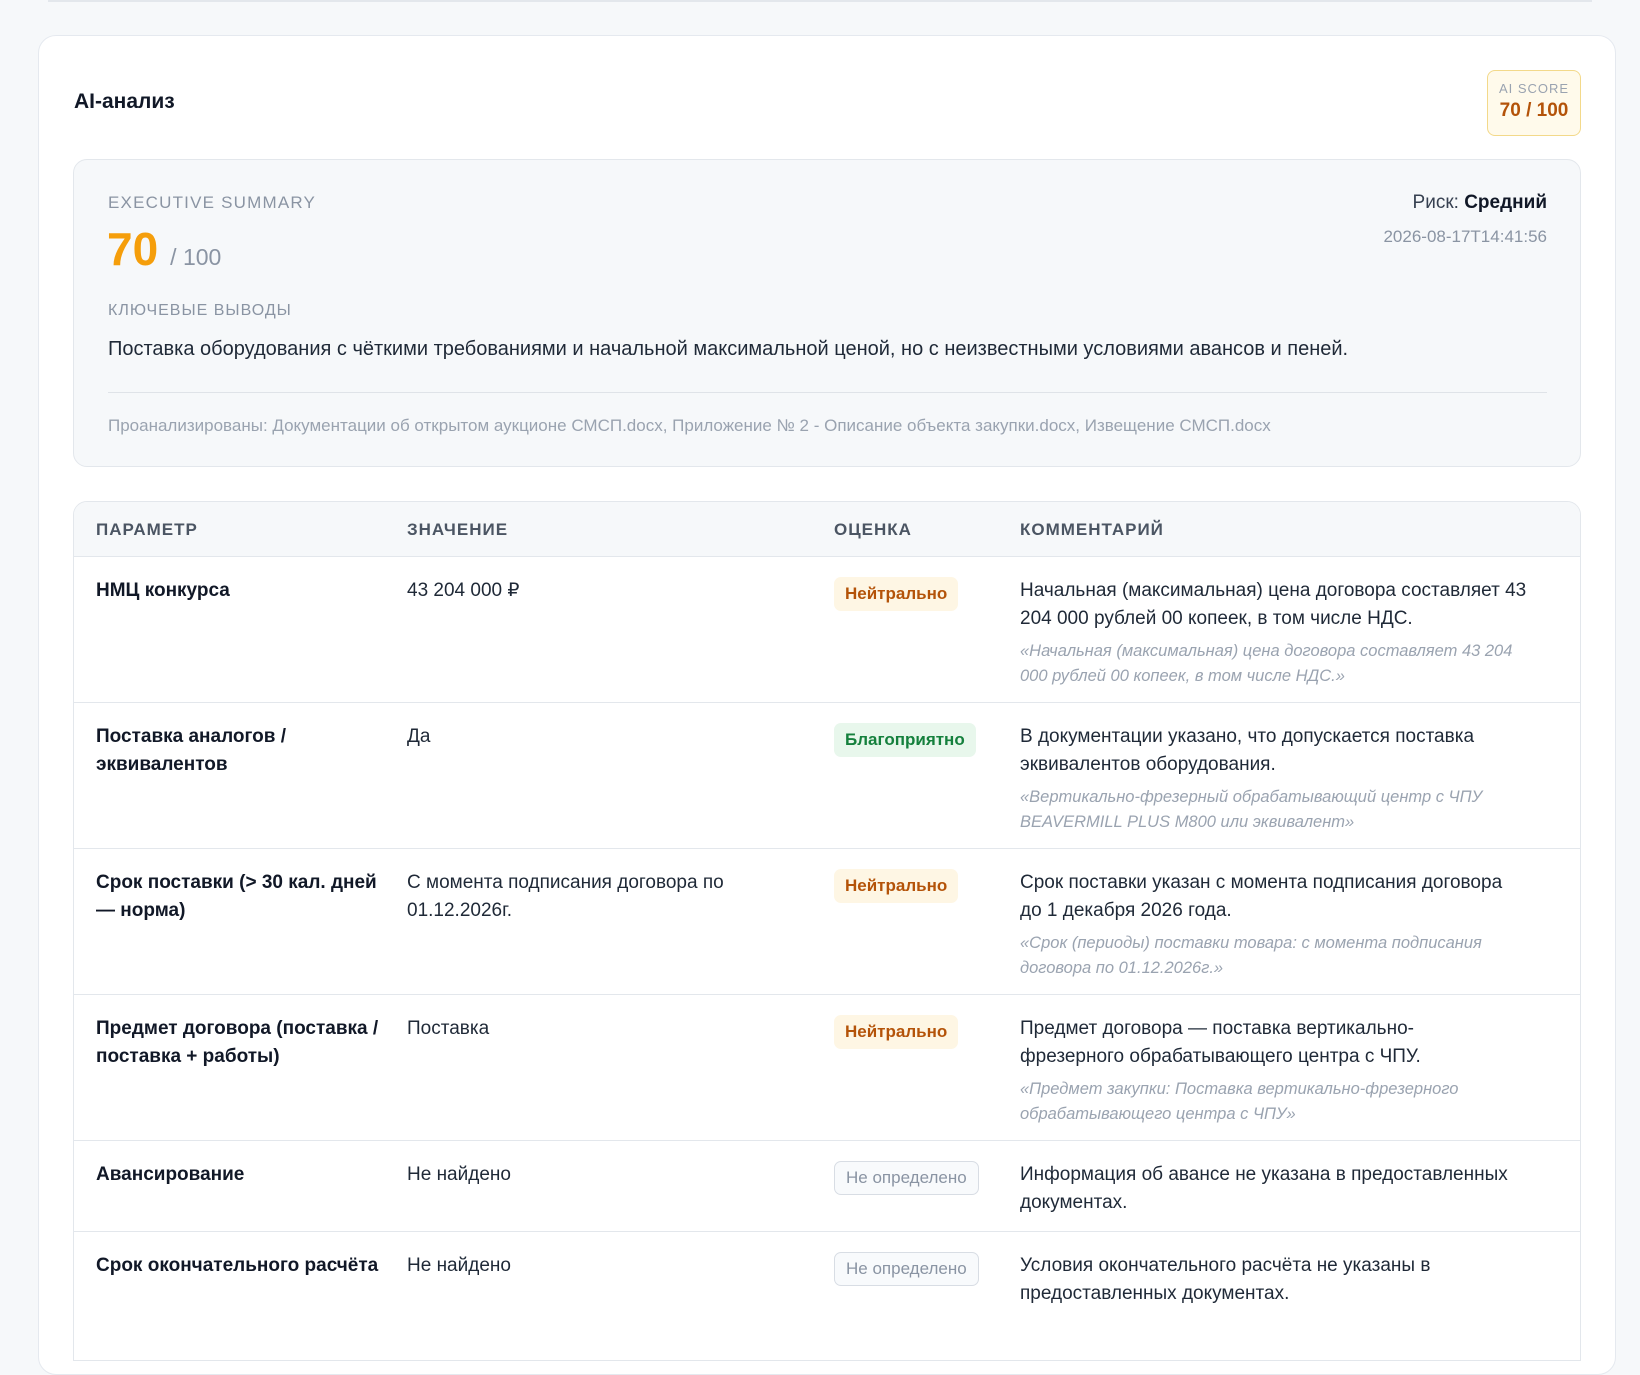 The image size is (1640, 1375). I want to click on param-cell: Срок окончательного расчёта, so click(237, 1265).